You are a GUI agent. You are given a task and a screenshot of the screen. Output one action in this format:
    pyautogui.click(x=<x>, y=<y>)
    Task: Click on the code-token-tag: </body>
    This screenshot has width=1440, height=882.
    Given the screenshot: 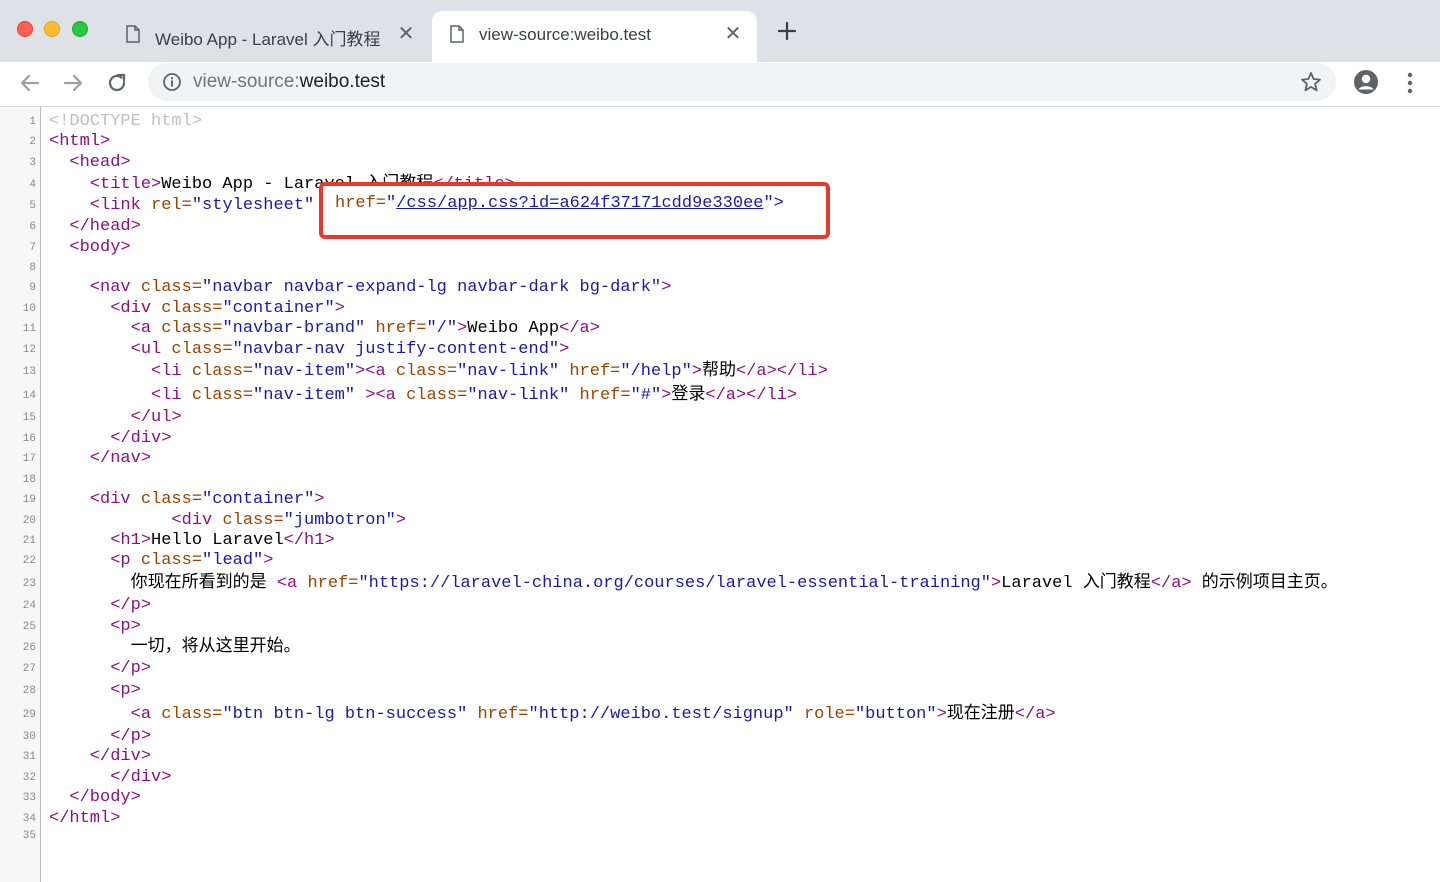 What is the action you would take?
    pyautogui.click(x=95, y=797)
    